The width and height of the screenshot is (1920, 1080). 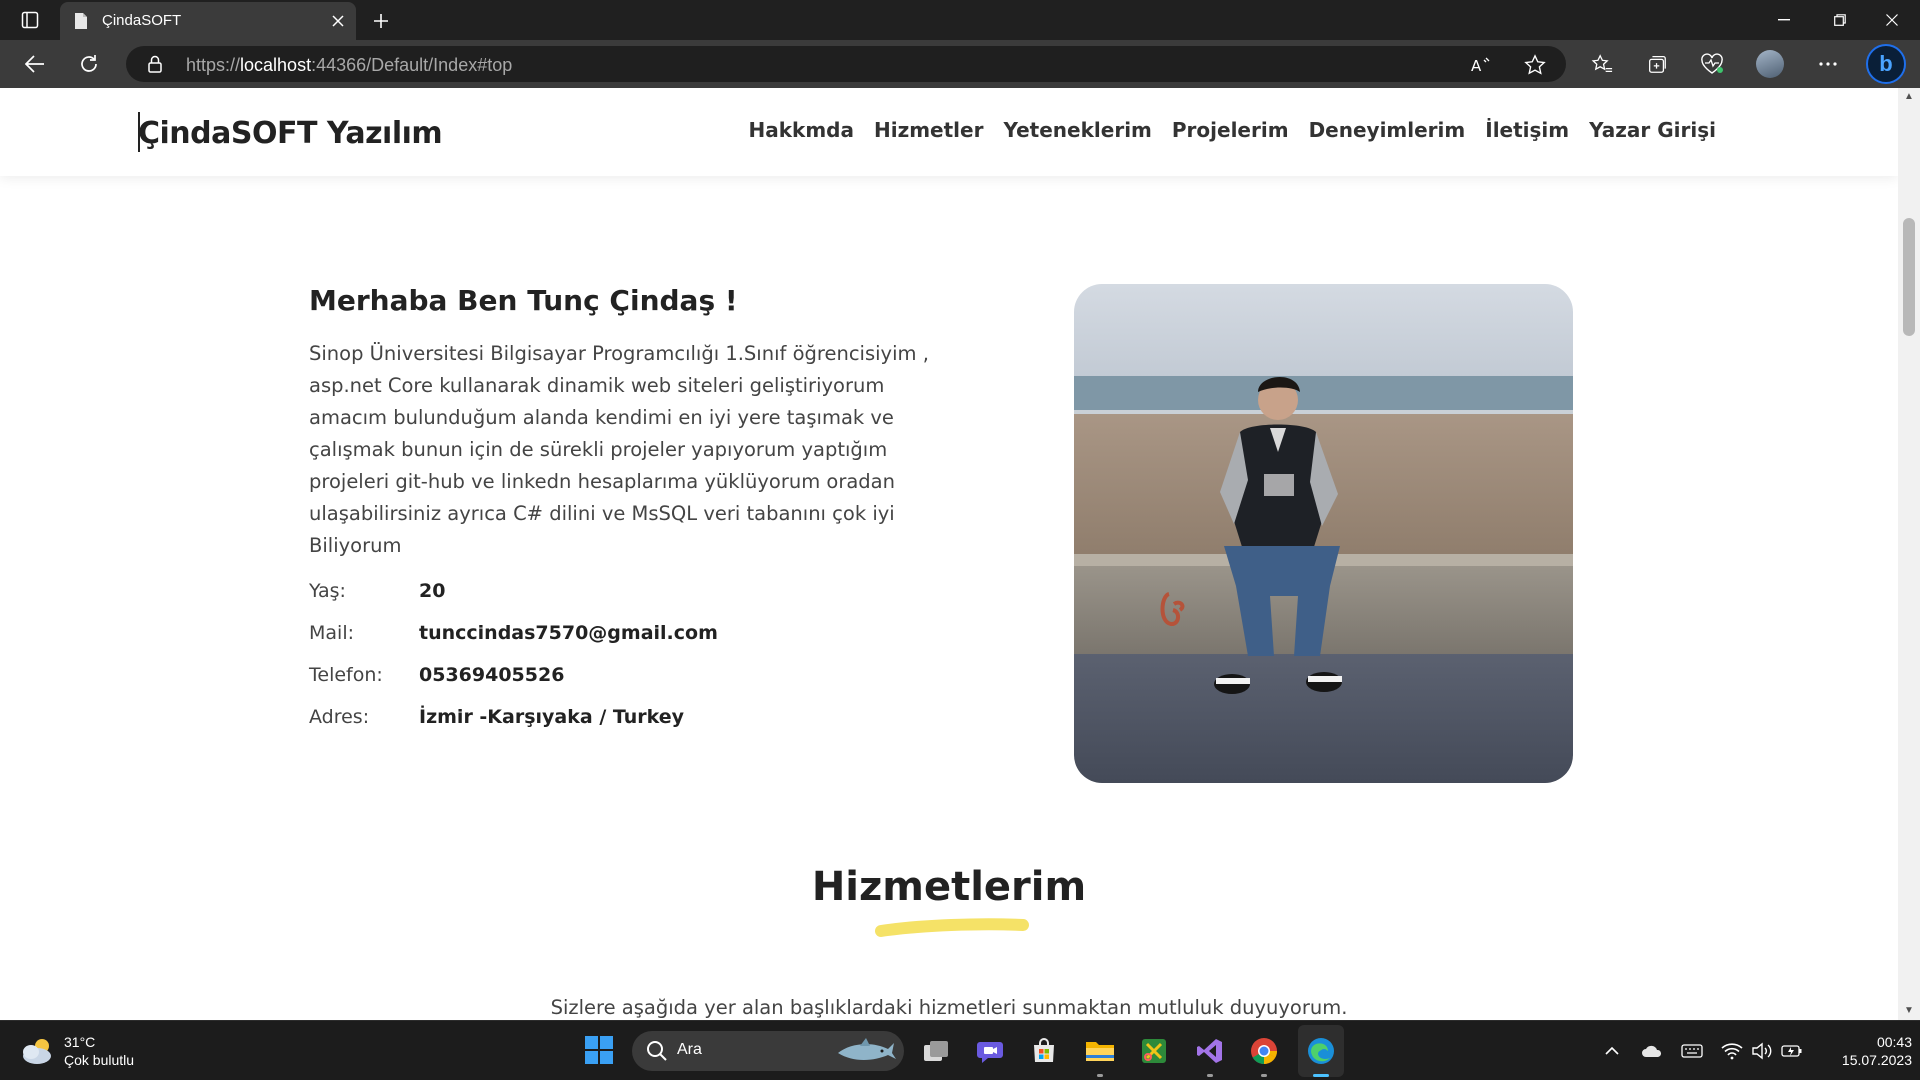 I want to click on info-label: Yaş:, so click(x=327, y=591).